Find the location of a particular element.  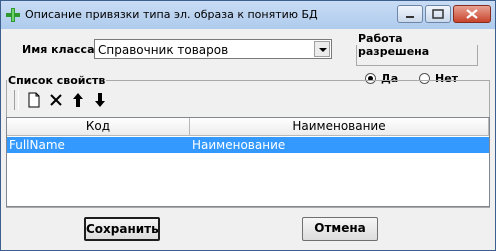

column-header-name: Наименование is located at coordinates (339, 127).